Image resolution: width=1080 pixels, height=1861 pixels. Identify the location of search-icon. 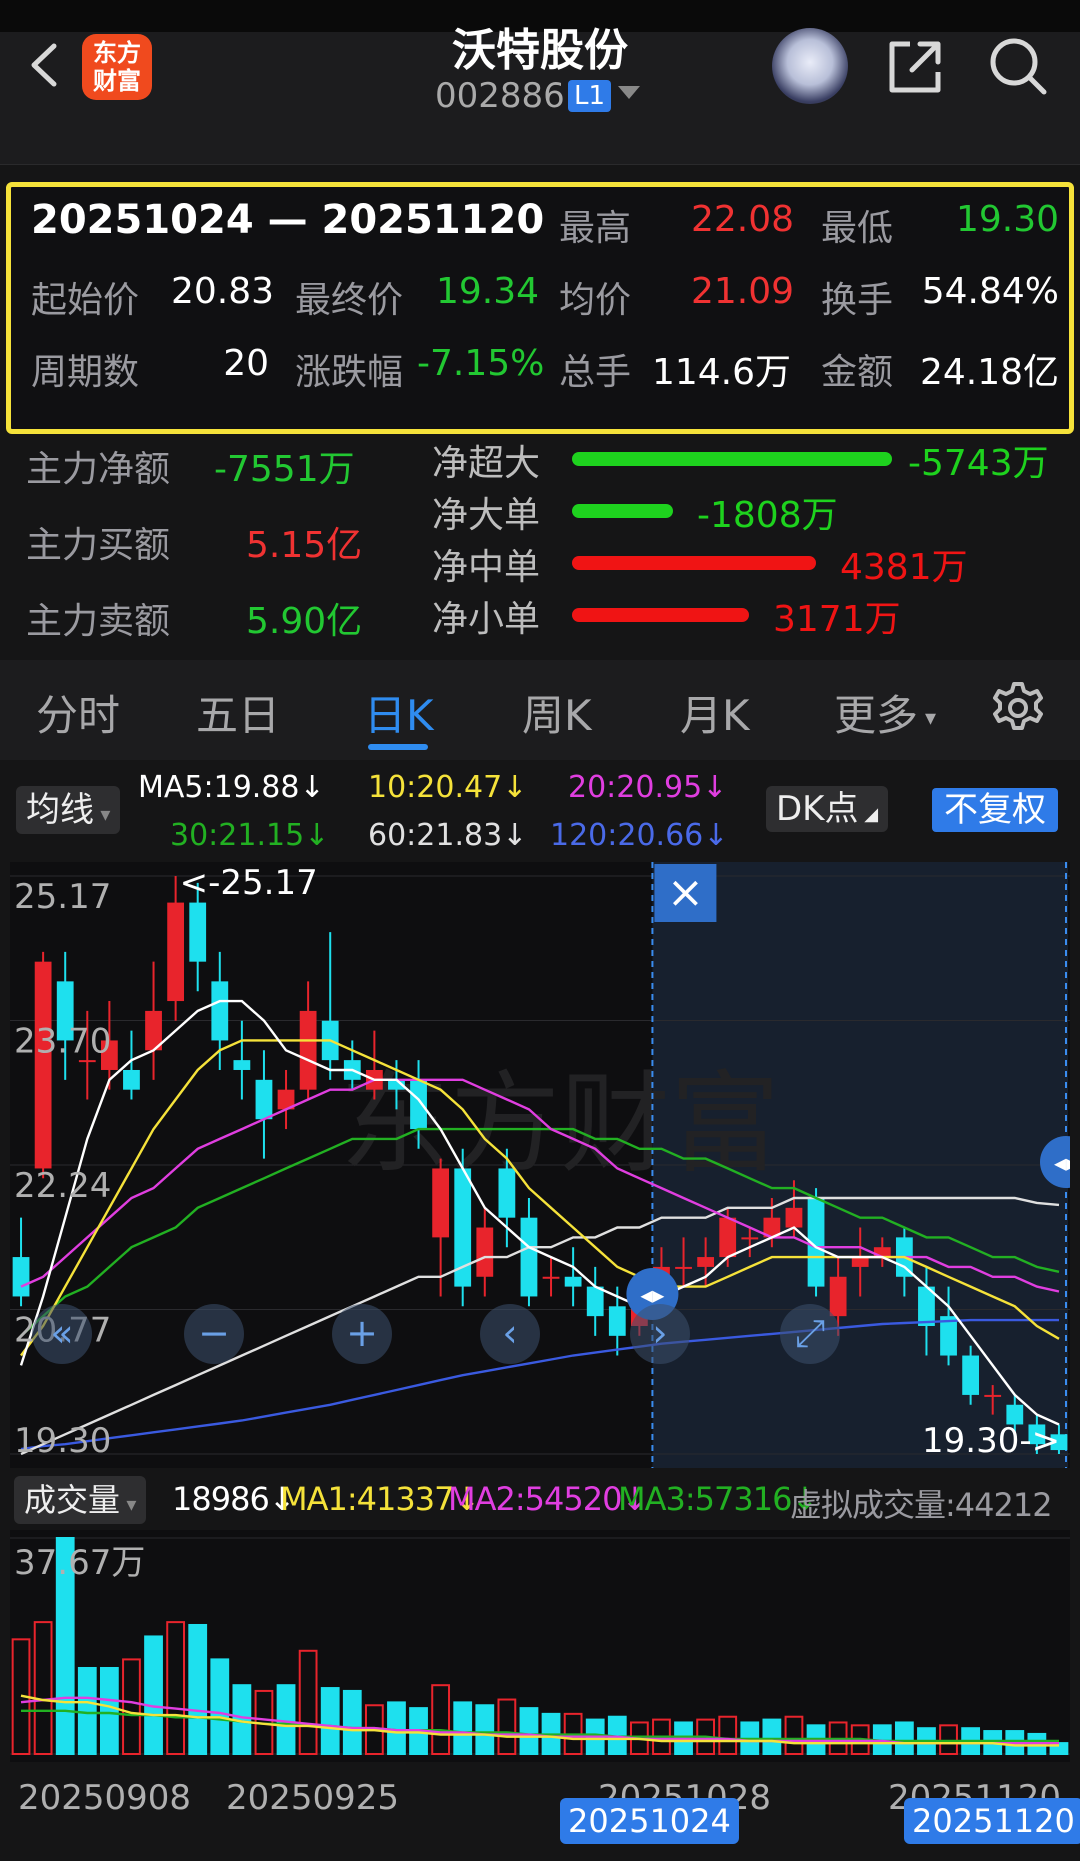
(1018, 66).